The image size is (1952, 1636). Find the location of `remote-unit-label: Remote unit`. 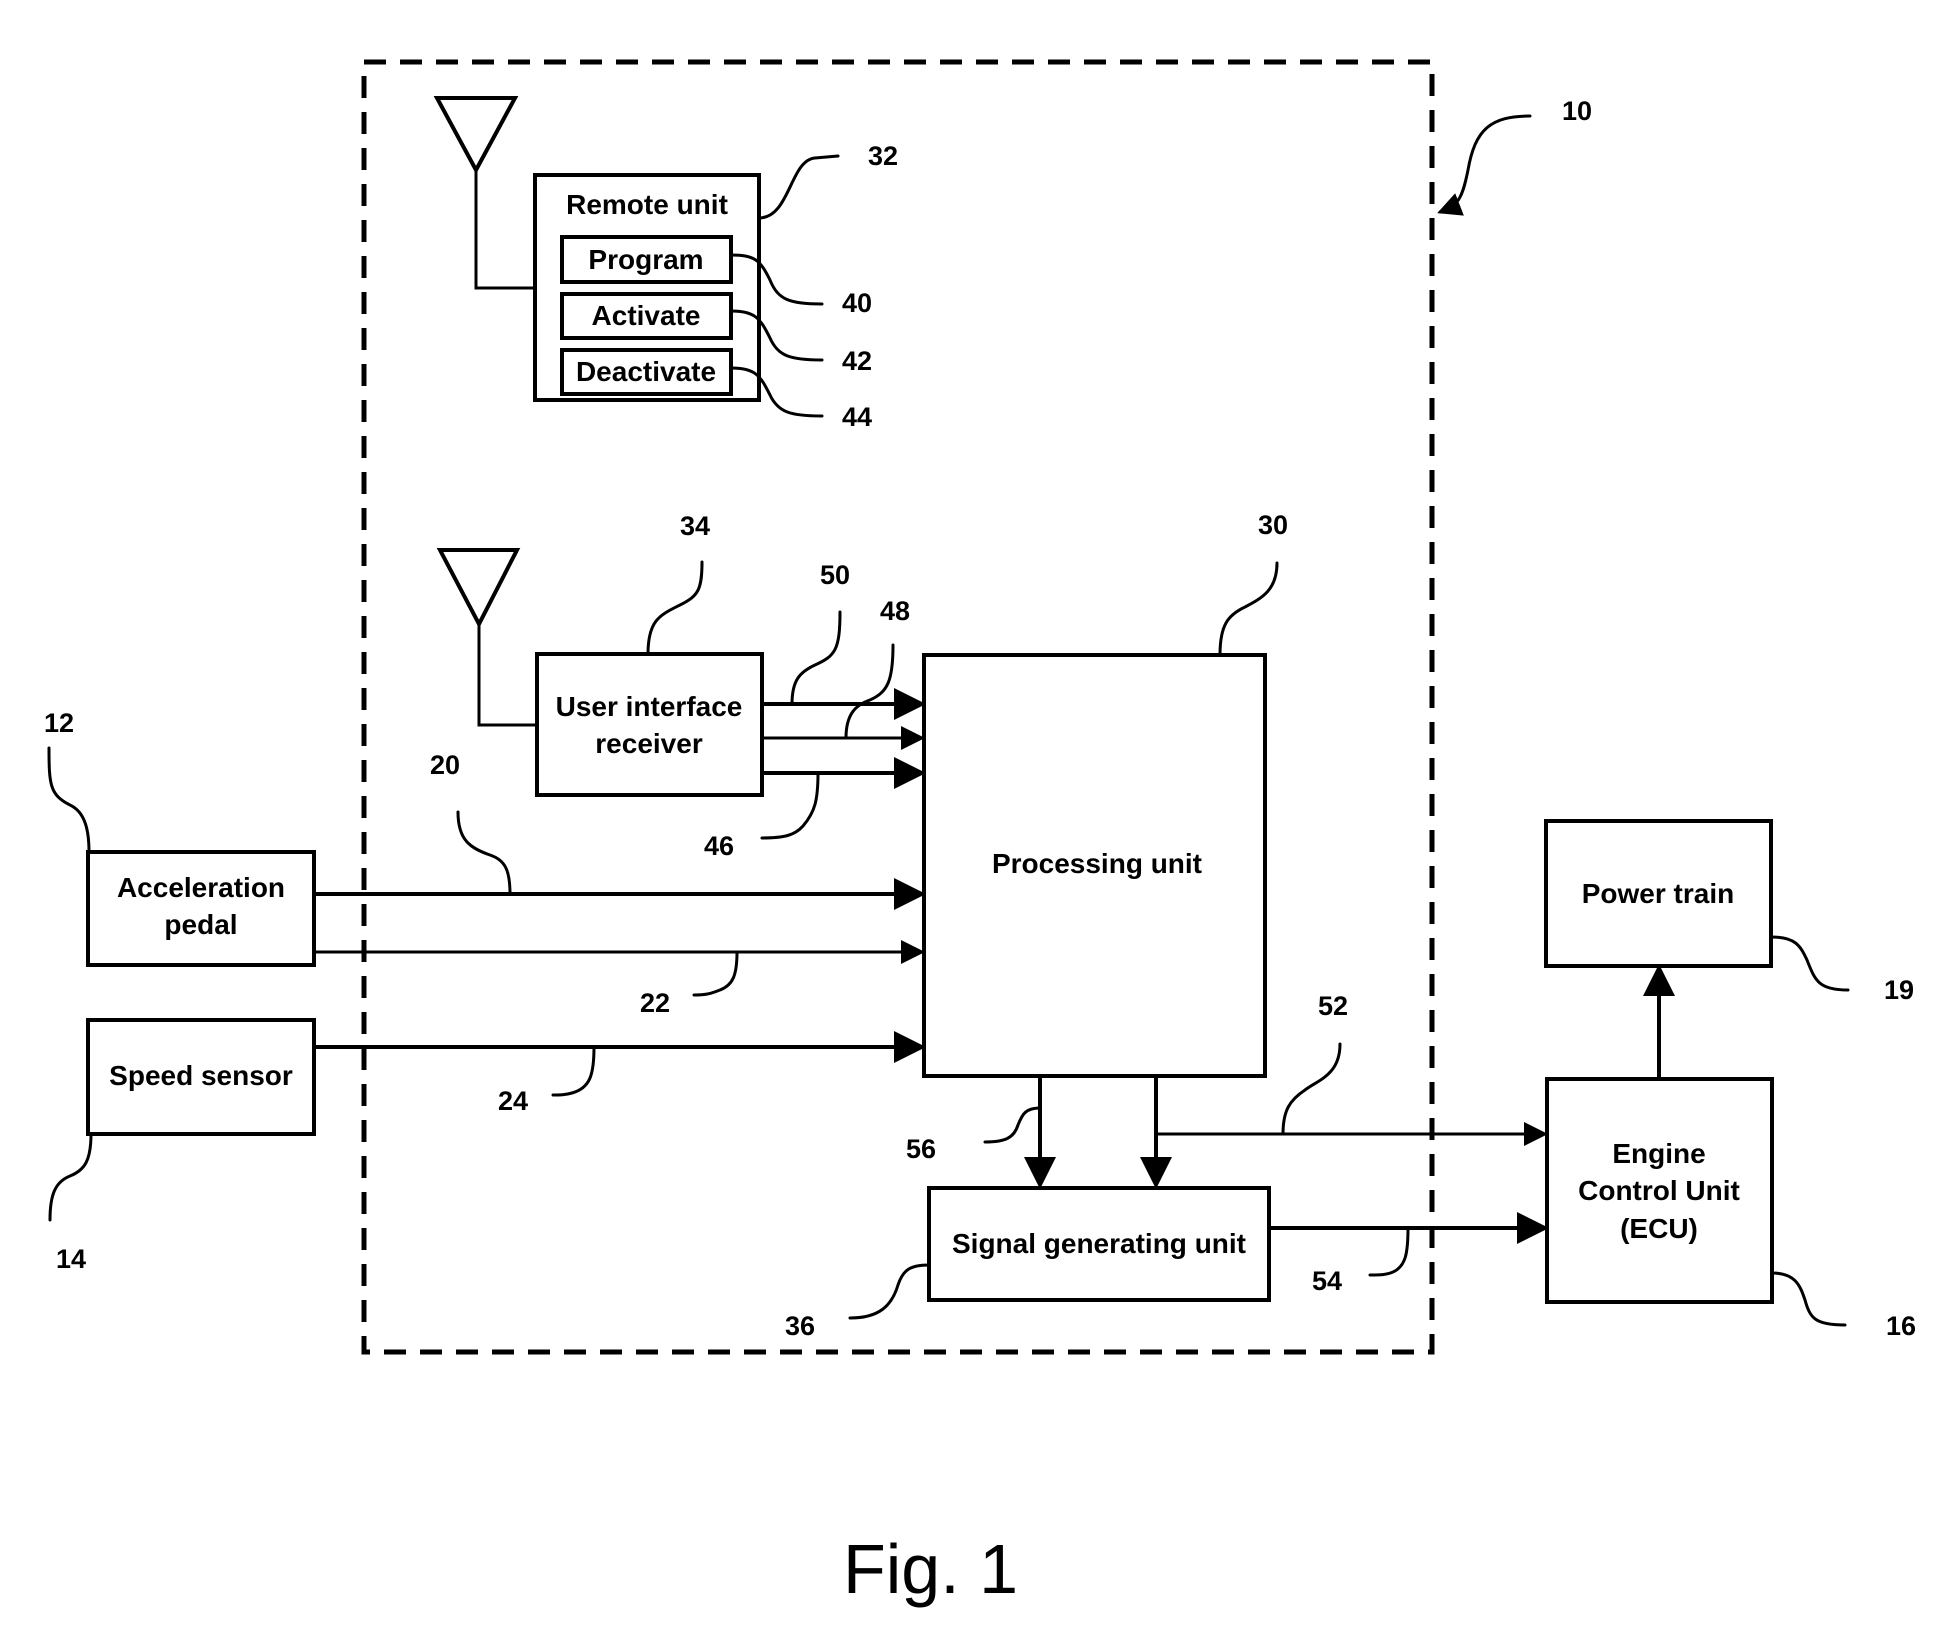

remote-unit-label: Remote unit is located at coordinates (647, 204).